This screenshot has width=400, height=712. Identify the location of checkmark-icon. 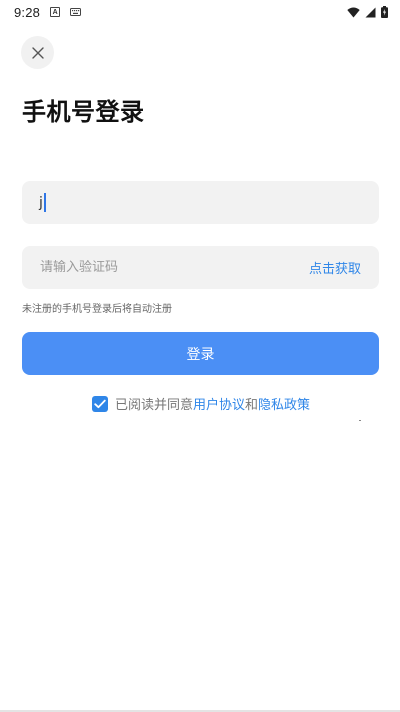
(100, 403).